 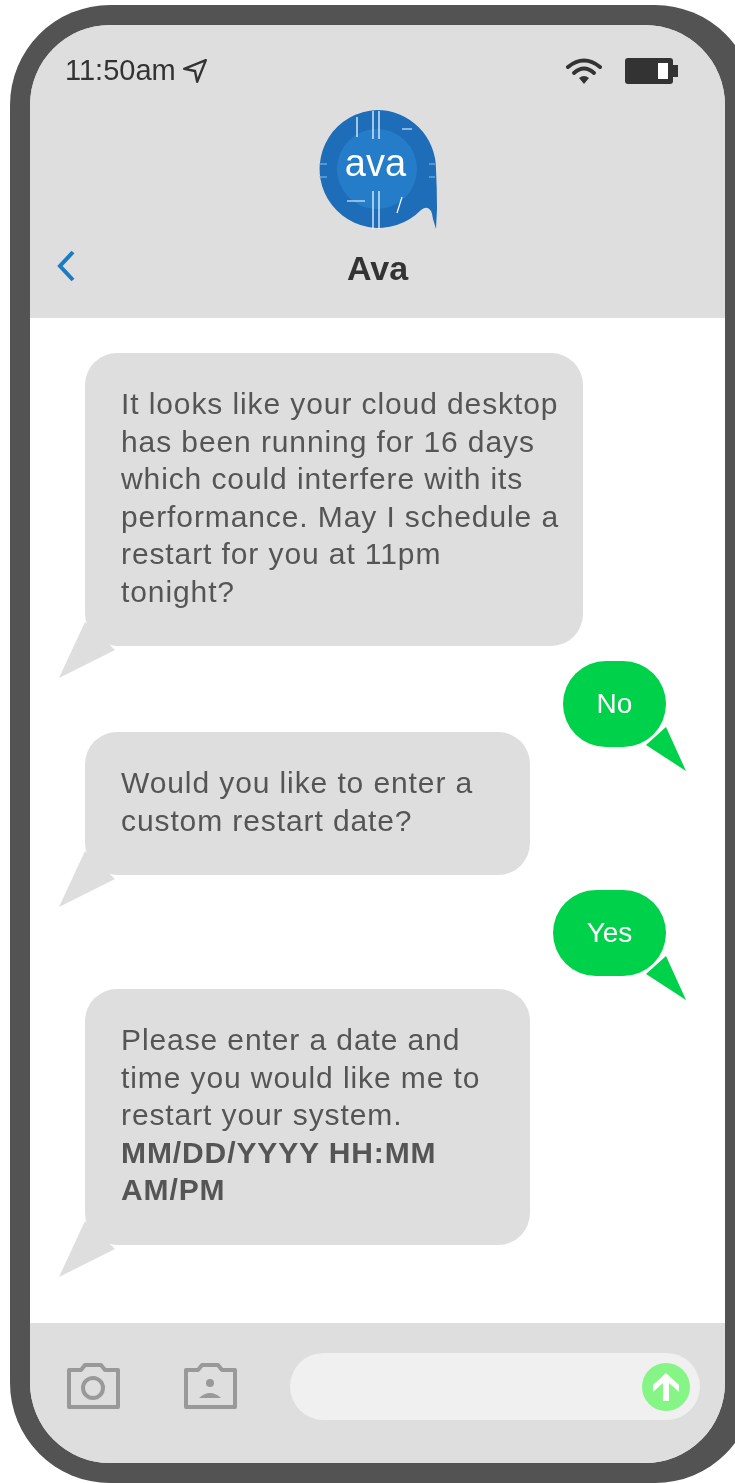 What do you see at coordinates (584, 70) in the screenshot?
I see `wifi-icon` at bounding box center [584, 70].